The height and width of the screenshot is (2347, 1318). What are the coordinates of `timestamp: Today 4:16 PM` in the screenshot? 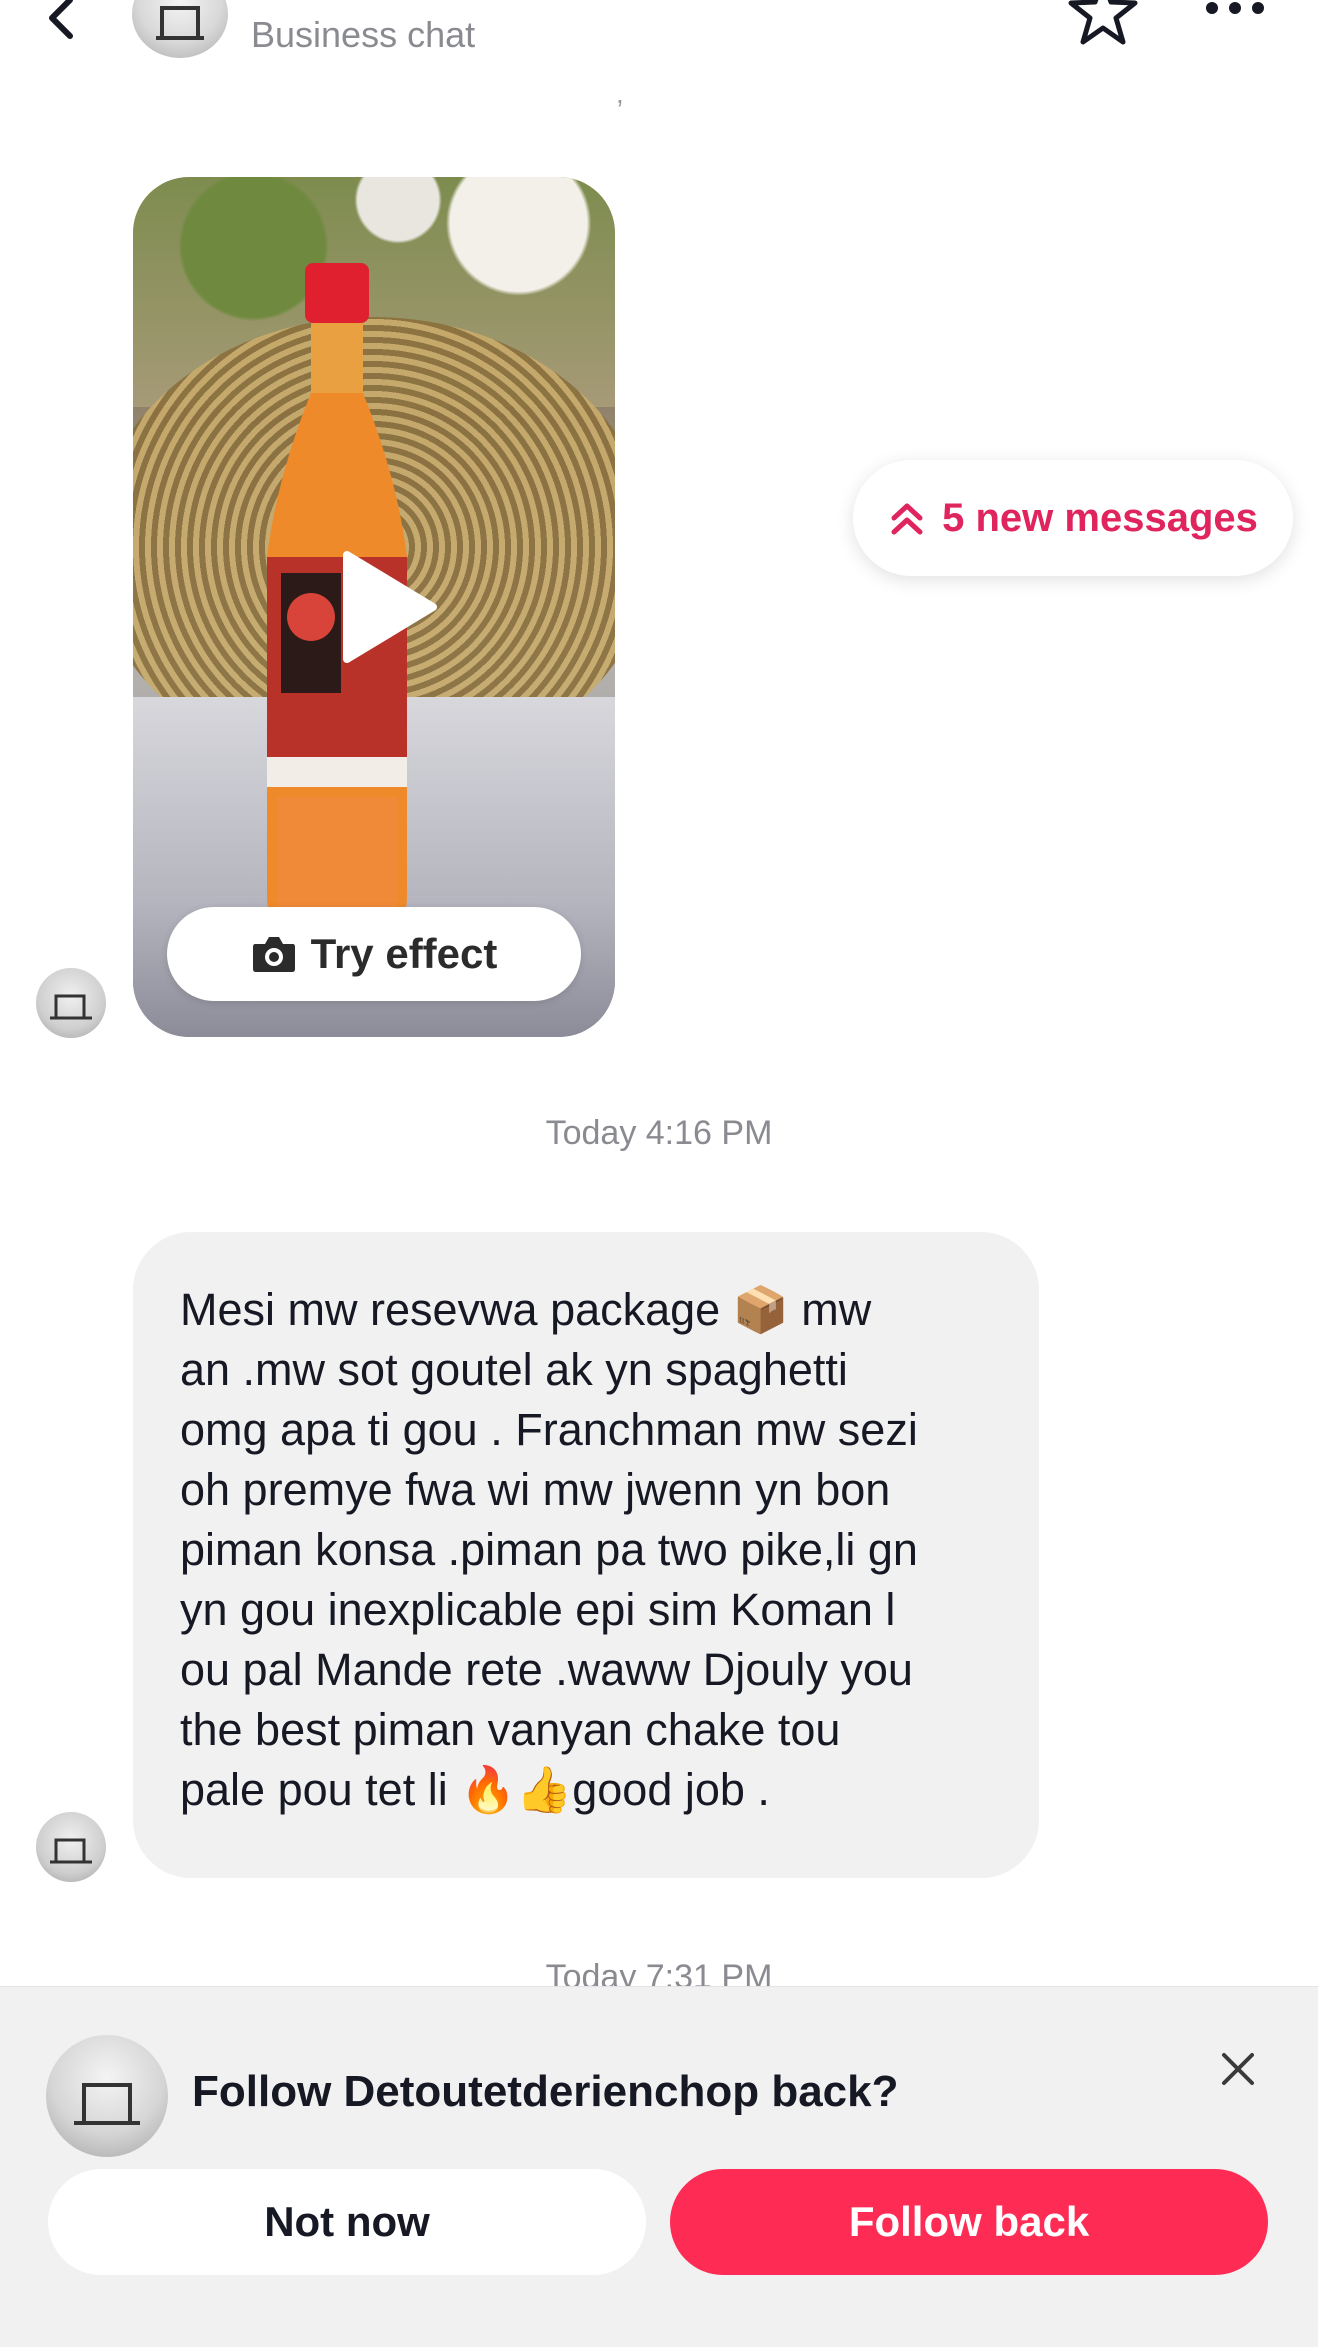 It's located at (659, 1133).